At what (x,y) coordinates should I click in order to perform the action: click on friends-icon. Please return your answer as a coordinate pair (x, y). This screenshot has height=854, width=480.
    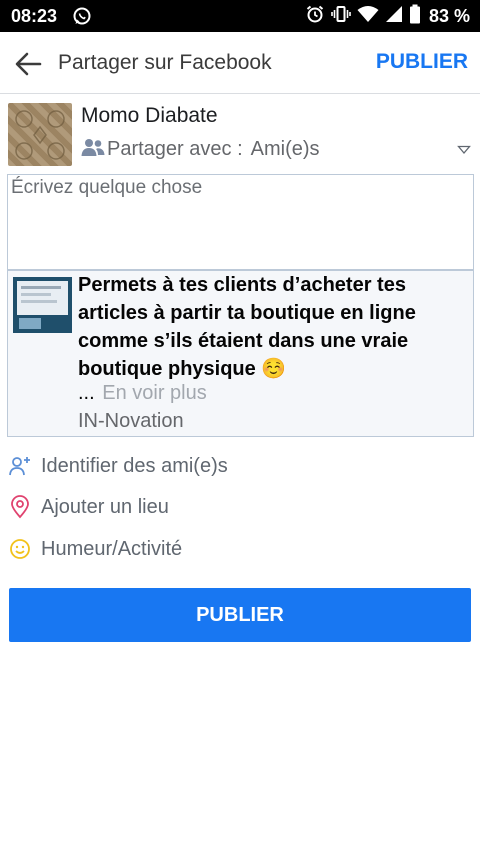
    Looking at the image, I should click on (93, 149).